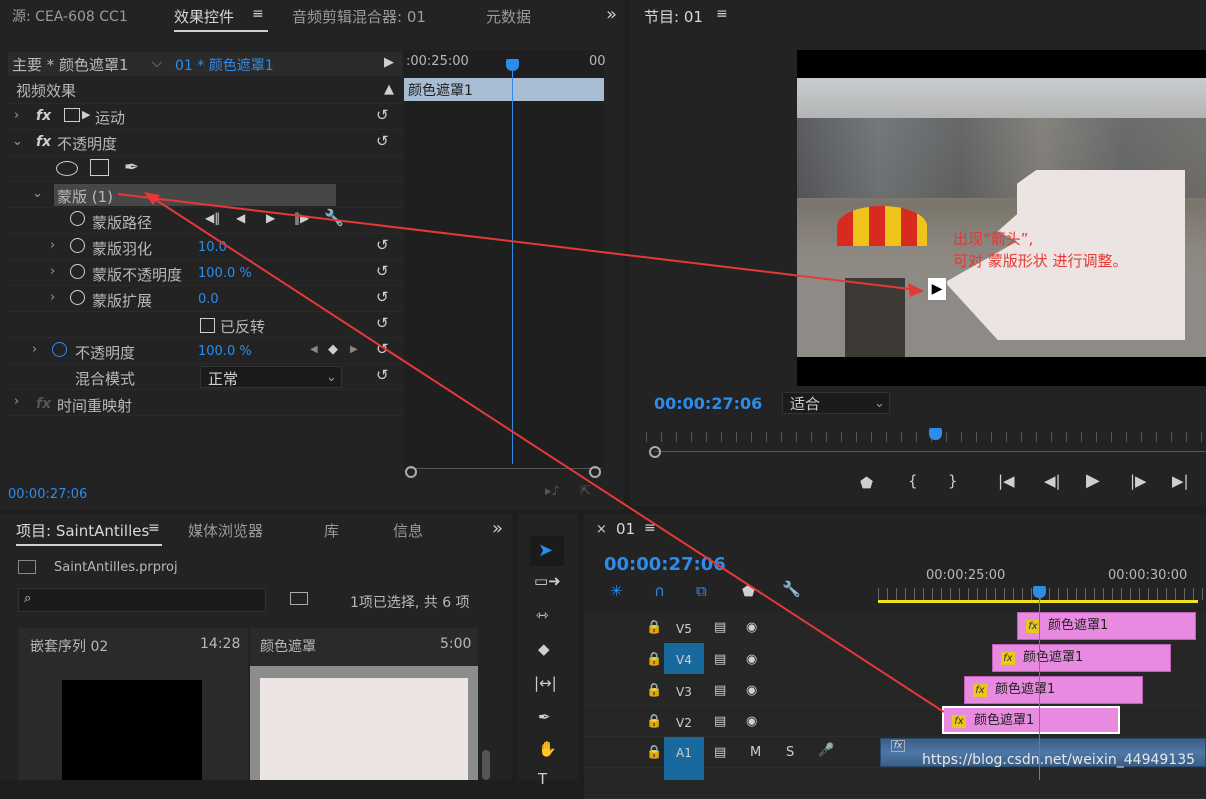 Image resolution: width=1206 pixels, height=799 pixels. What do you see at coordinates (518, 242) in the screenshot?
I see `arrow-to-cursor` at bounding box center [518, 242].